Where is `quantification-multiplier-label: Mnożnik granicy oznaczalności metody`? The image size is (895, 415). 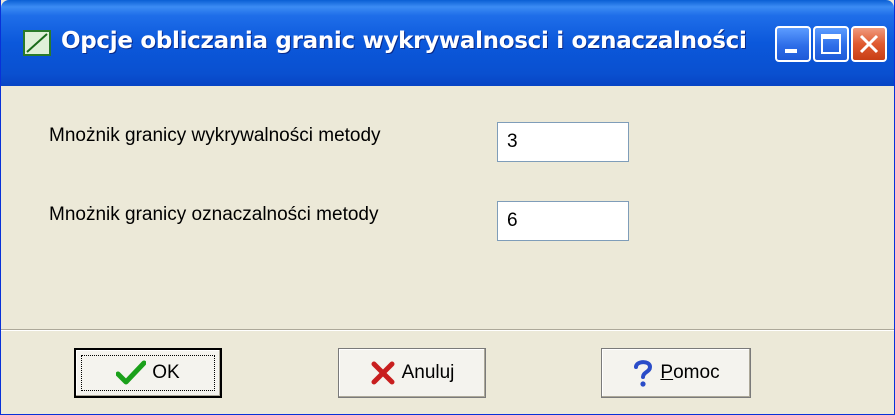 quantification-multiplier-label: Mnożnik granicy oznaczalności metody is located at coordinates (214, 214).